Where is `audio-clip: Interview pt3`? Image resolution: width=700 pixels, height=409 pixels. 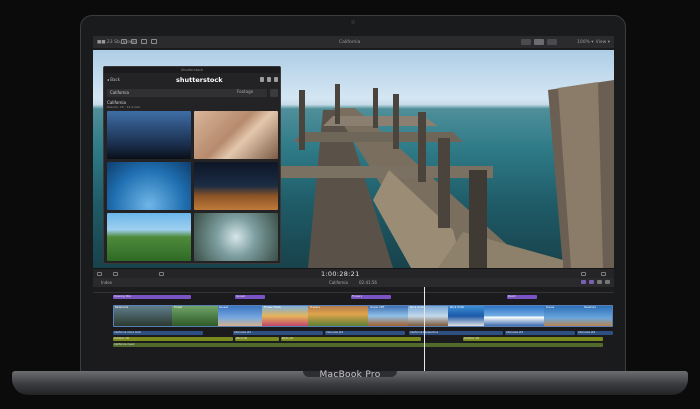 audio-clip: Interview pt3 is located at coordinates (540, 333).